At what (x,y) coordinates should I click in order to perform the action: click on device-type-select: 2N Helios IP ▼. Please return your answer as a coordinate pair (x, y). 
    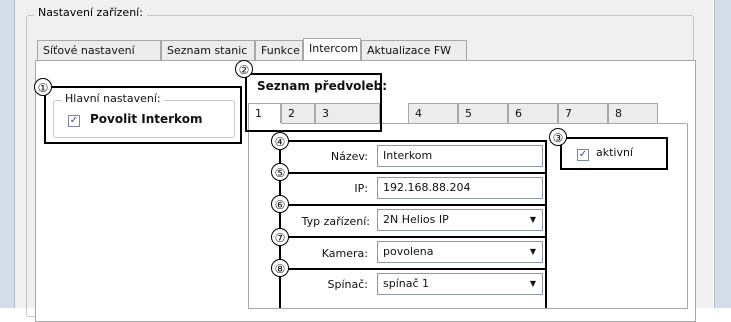
    Looking at the image, I should click on (460, 220).